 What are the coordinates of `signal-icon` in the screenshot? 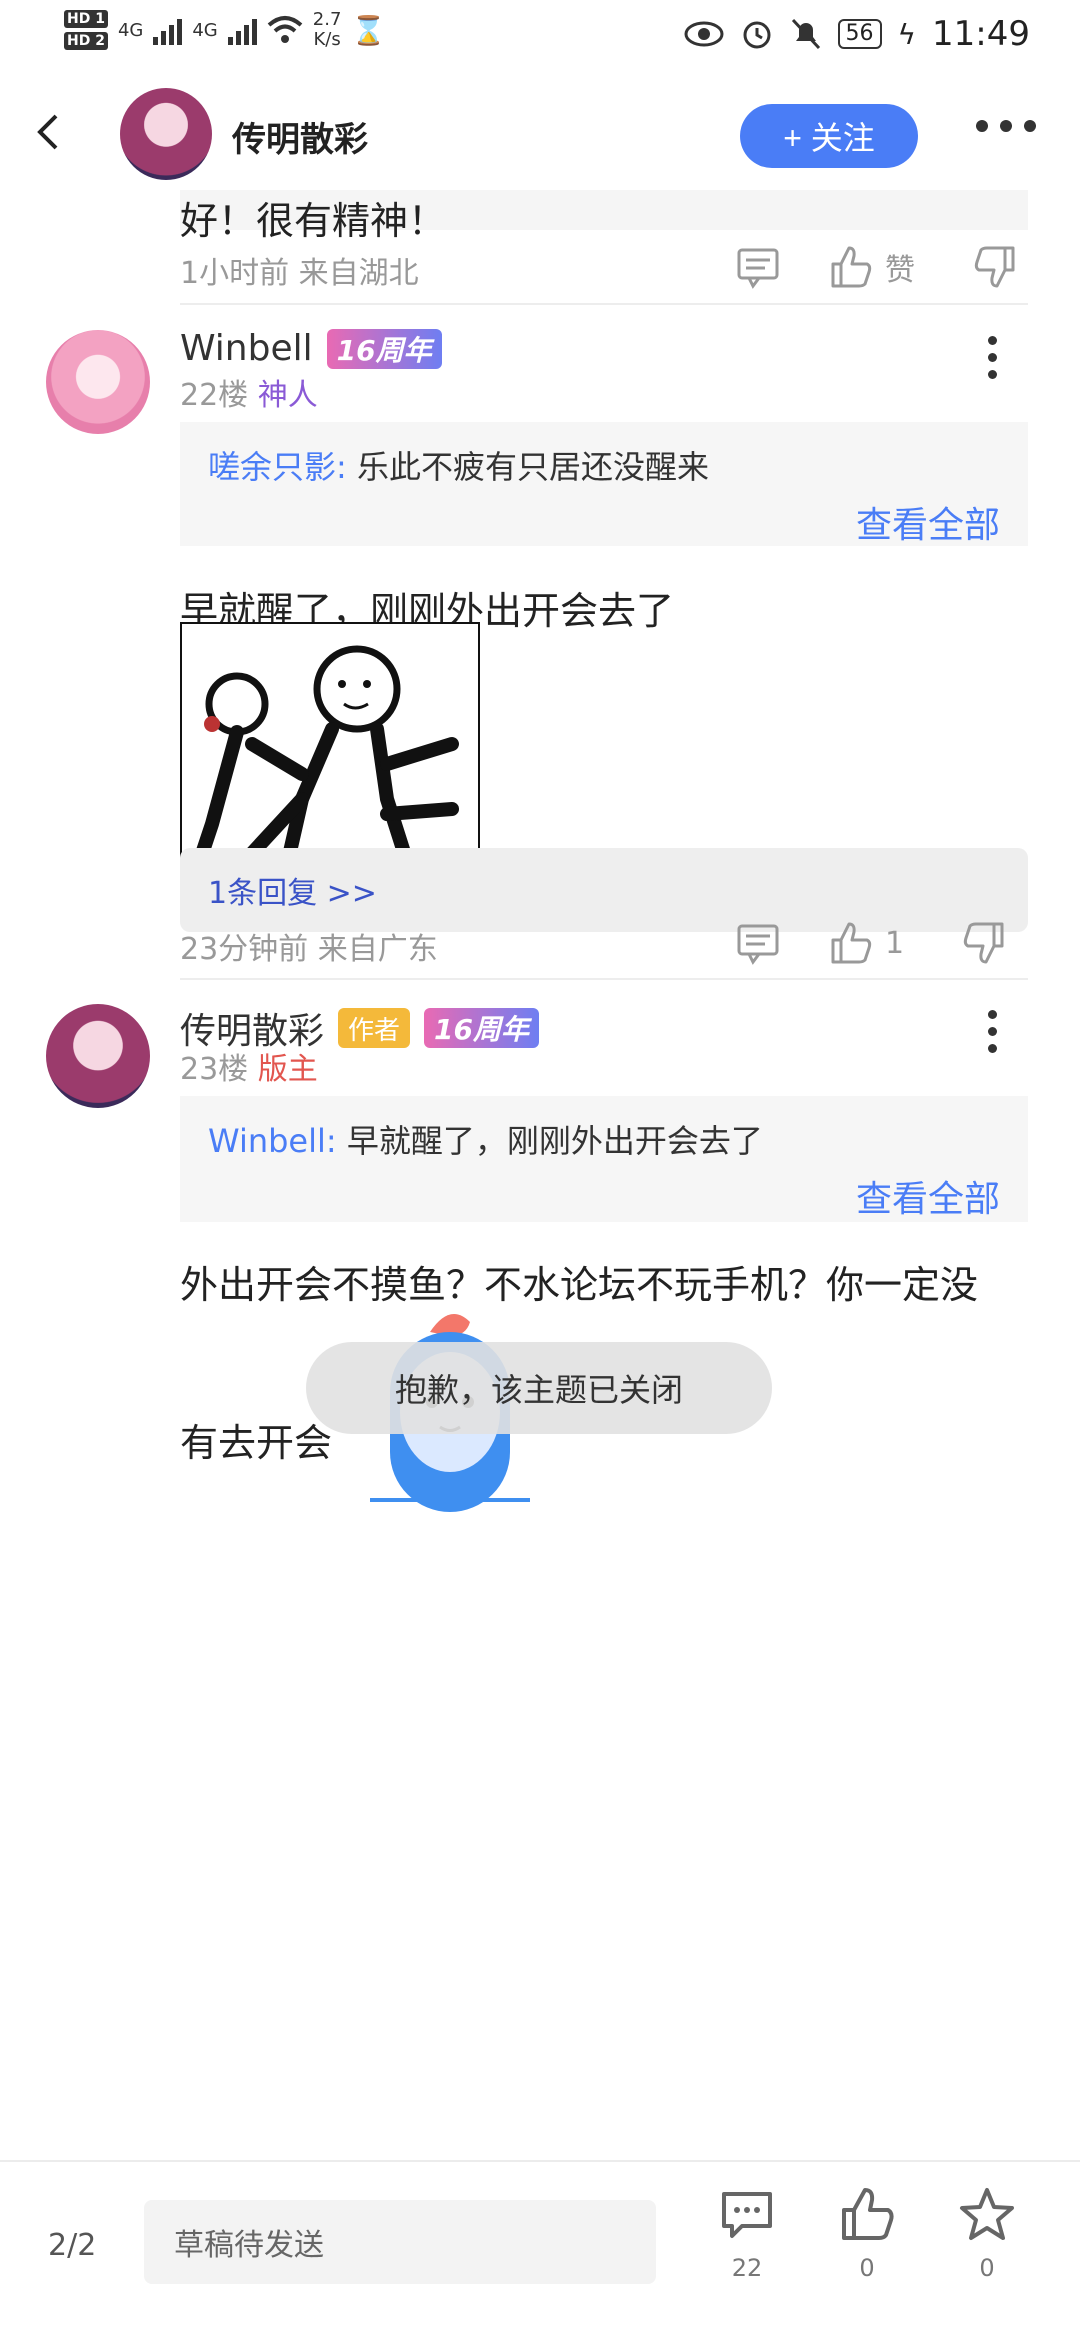 It's located at (168, 30).